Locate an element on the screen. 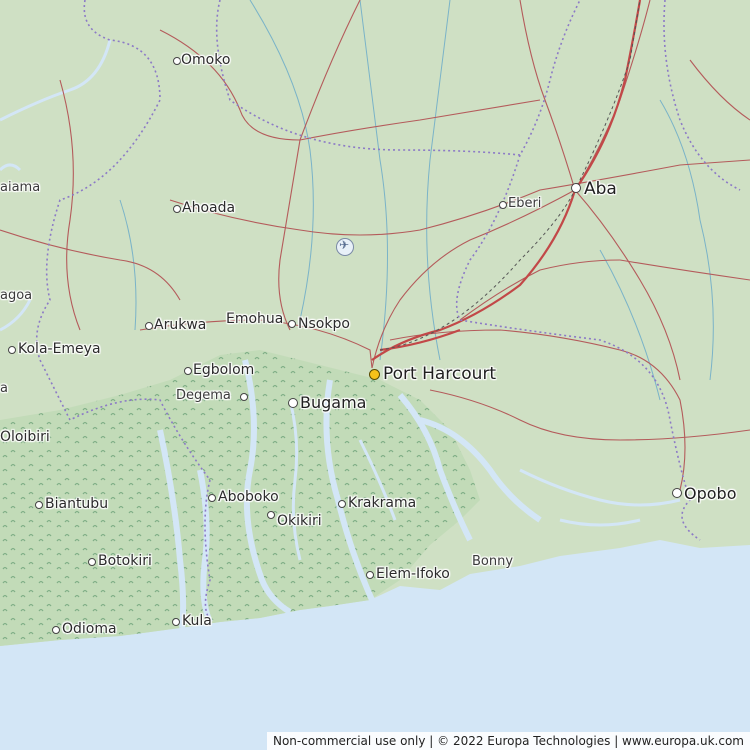 The image size is (750, 750). elem-ifoko-label: Elem-Ifoko is located at coordinates (413, 574).